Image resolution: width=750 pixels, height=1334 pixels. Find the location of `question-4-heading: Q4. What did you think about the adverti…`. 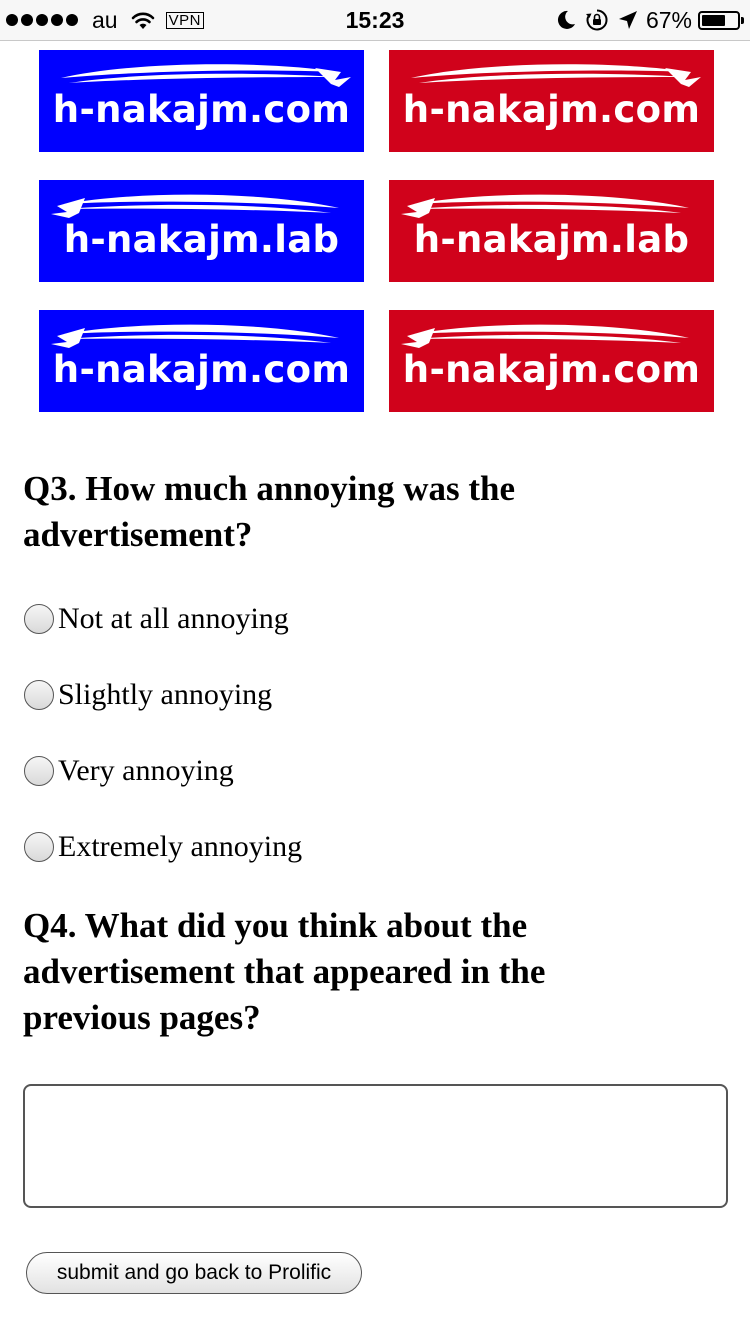

question-4-heading: Q4. What did you think about the adverti… is located at coordinates (363, 972).